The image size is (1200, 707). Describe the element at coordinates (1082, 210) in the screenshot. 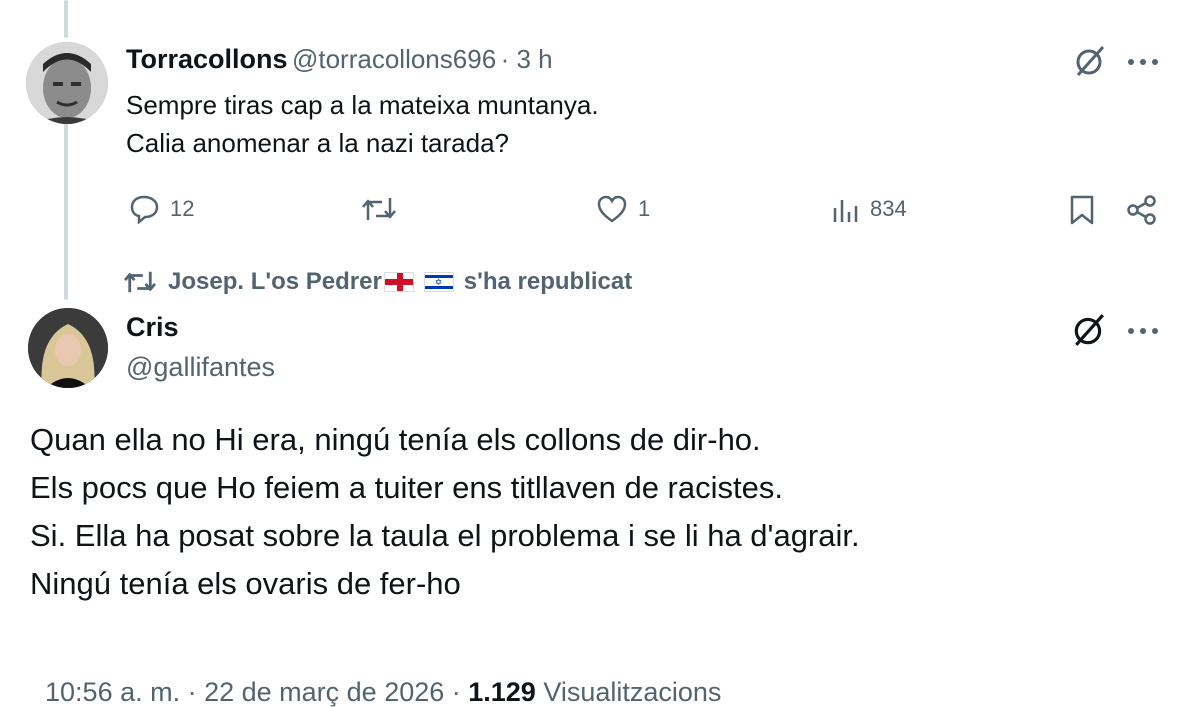

I see `bookmark-icon` at that location.